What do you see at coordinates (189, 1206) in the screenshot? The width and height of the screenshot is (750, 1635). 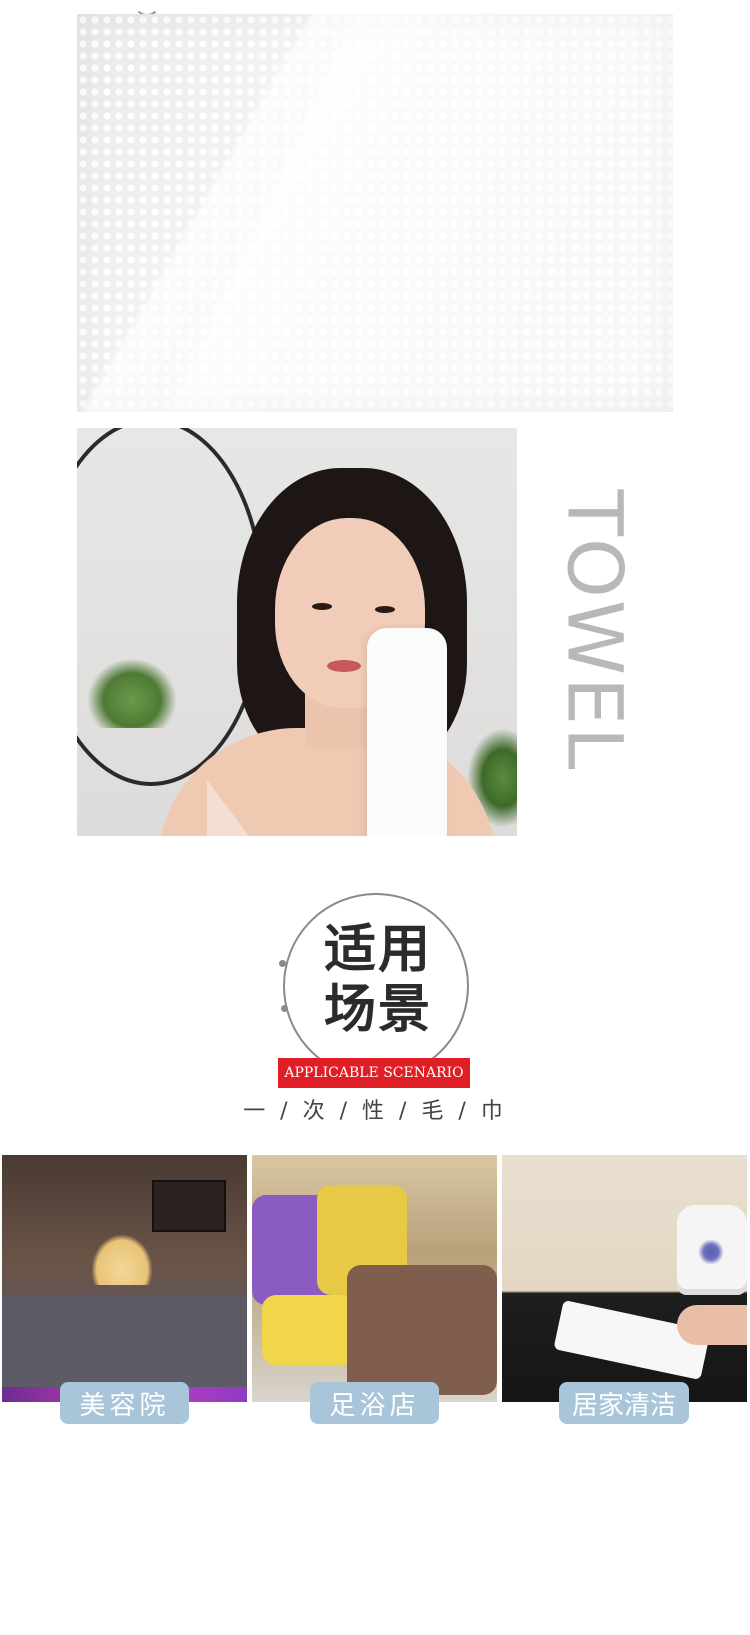 I see `tv-screen` at bounding box center [189, 1206].